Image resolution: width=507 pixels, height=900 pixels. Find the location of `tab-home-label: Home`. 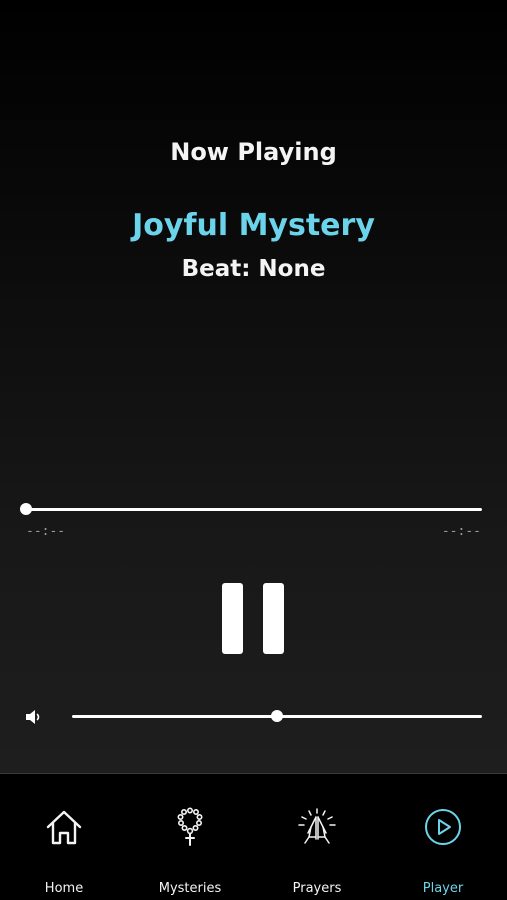

tab-home-label: Home is located at coordinates (64, 888).